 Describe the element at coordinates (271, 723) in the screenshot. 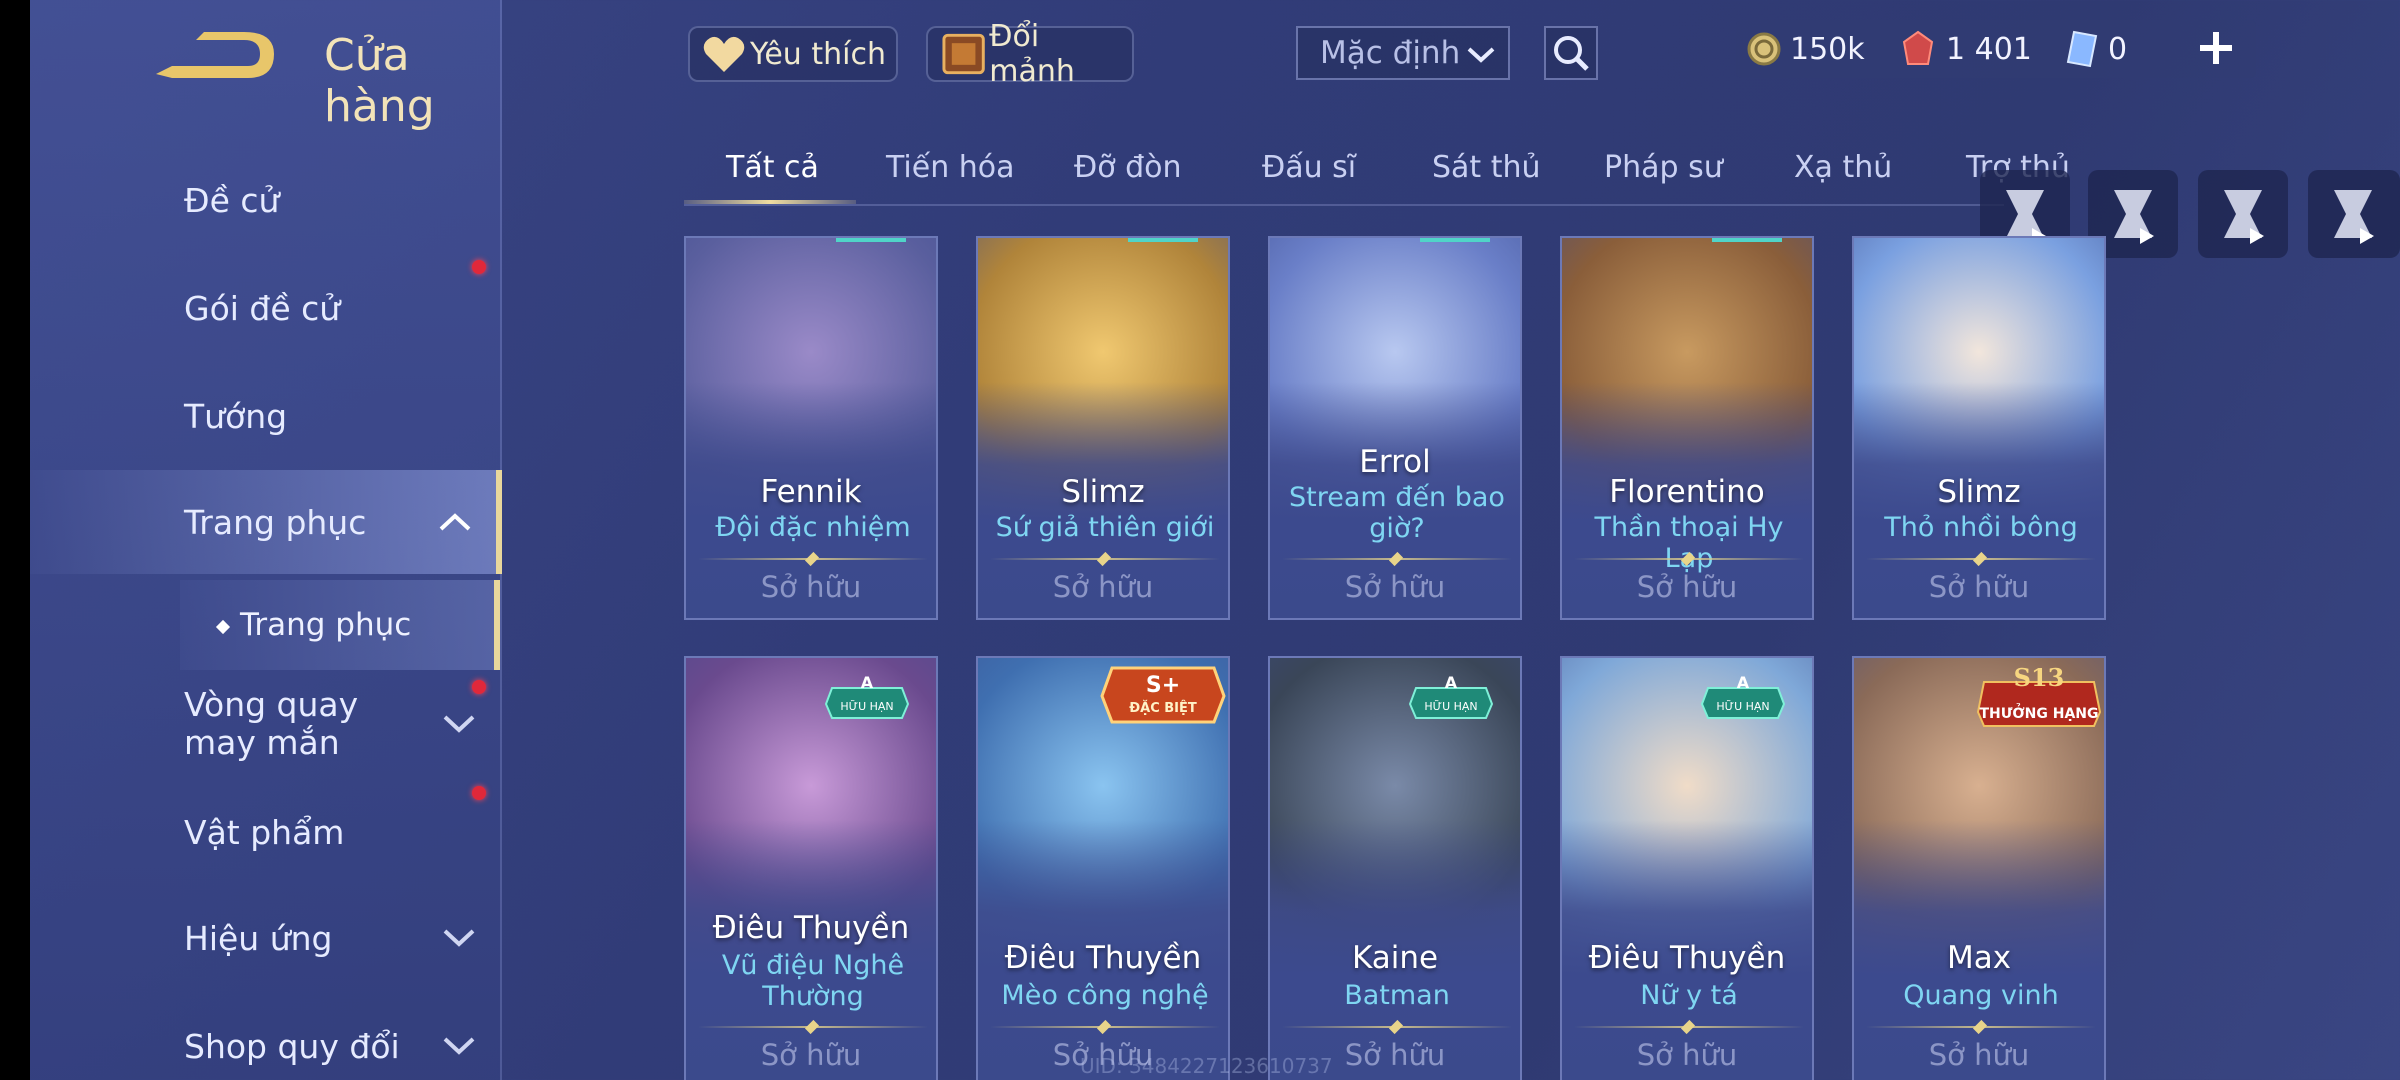

I see `sidebar-item-label: Vòng quay may mắn` at that location.